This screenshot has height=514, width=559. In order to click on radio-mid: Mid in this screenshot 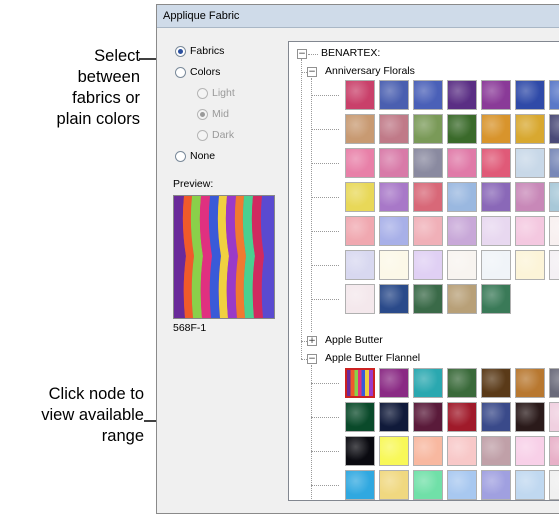, I will do `click(213, 114)`.